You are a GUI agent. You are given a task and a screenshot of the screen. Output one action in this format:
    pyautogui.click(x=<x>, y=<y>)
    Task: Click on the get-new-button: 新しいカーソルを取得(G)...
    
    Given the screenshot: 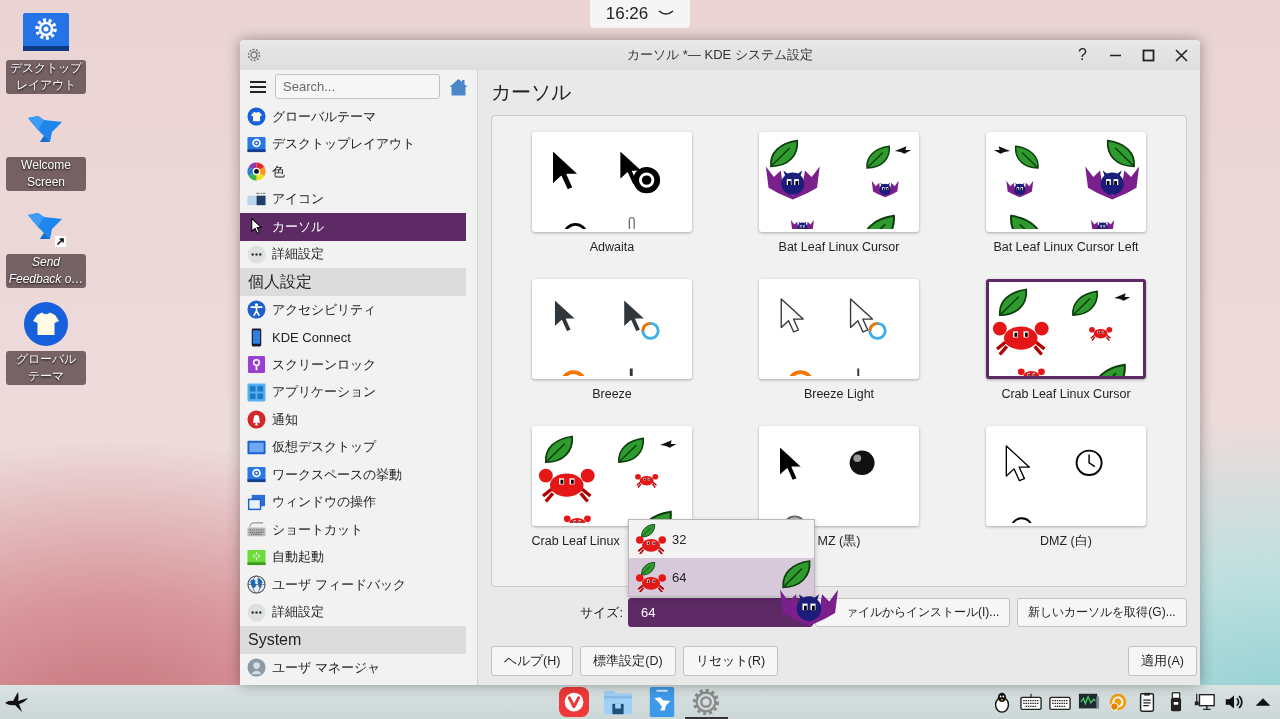 What is the action you would take?
    pyautogui.click(x=1102, y=612)
    